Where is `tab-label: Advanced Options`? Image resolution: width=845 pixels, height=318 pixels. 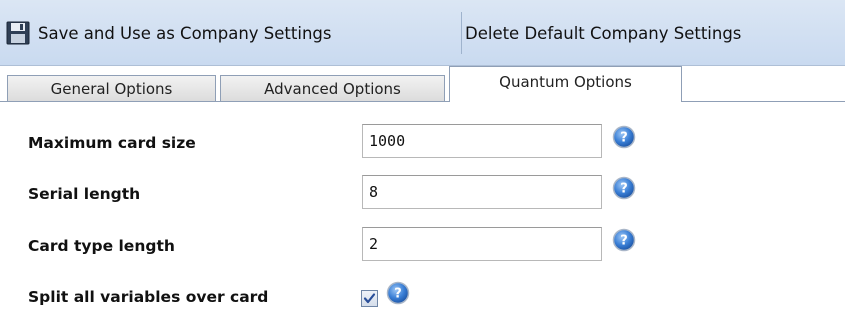
tab-label: Advanced Options is located at coordinates (332, 88).